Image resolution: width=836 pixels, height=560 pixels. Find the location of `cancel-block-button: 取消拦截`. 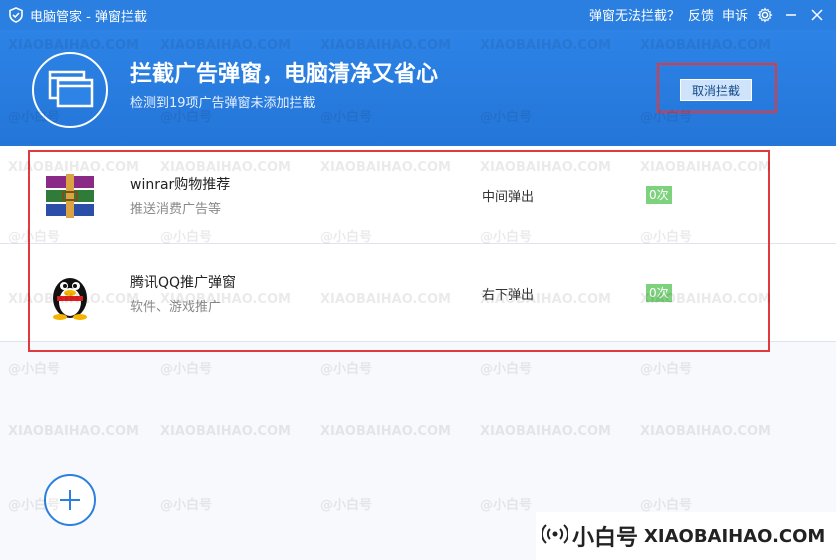

cancel-block-button: 取消拦截 is located at coordinates (716, 90).